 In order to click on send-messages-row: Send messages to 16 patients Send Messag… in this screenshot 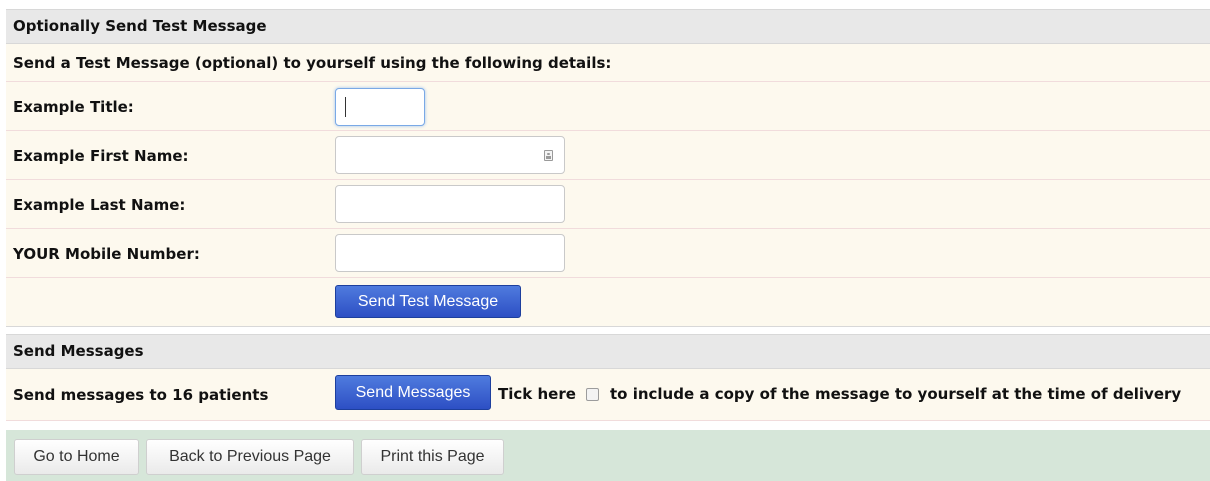, I will do `click(608, 395)`.